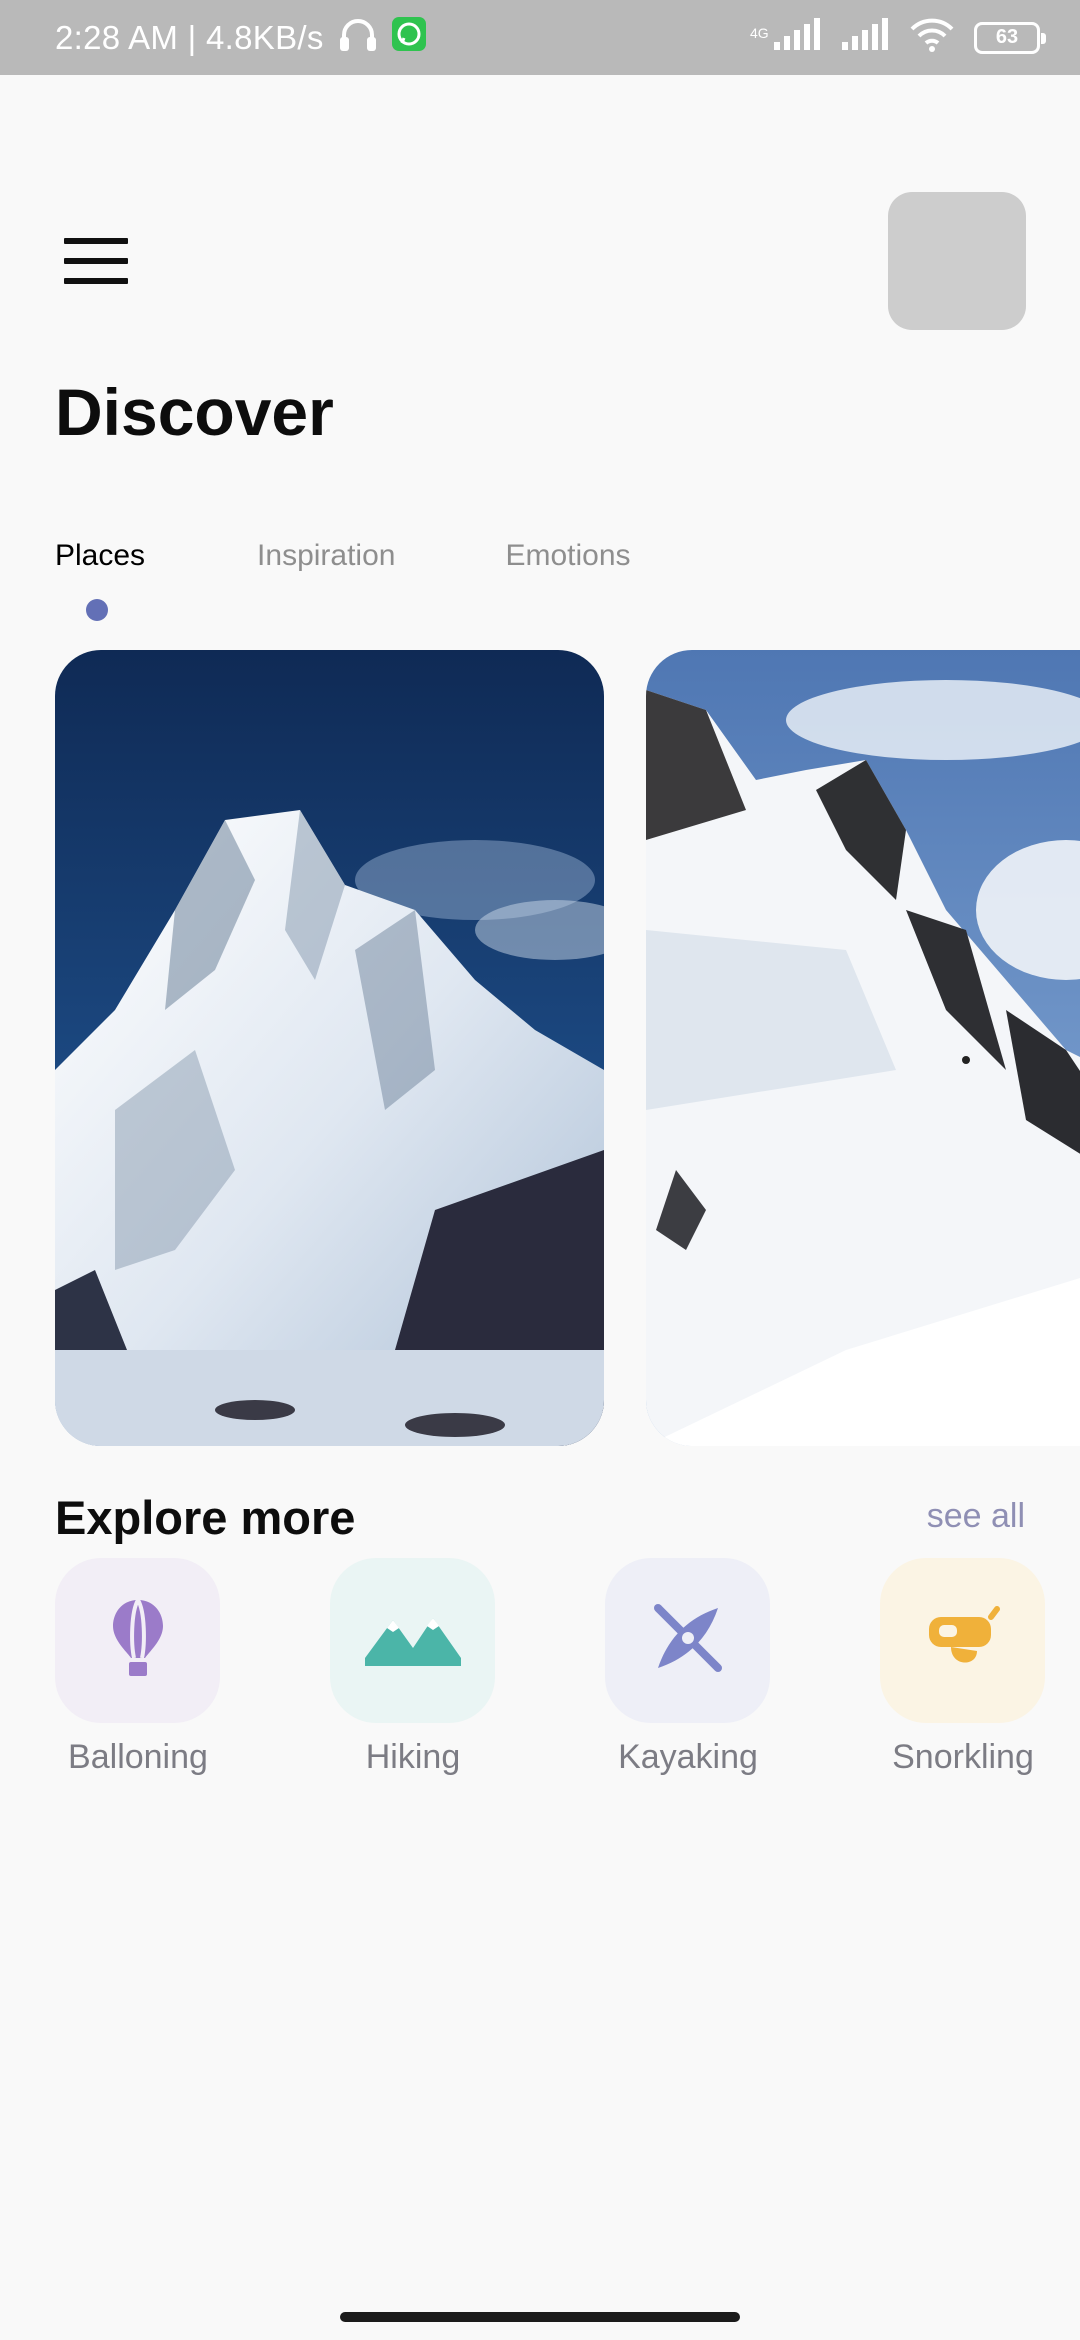 The height and width of the screenshot is (2340, 1080). I want to click on tab-inspiration: Inspiration, so click(326, 556).